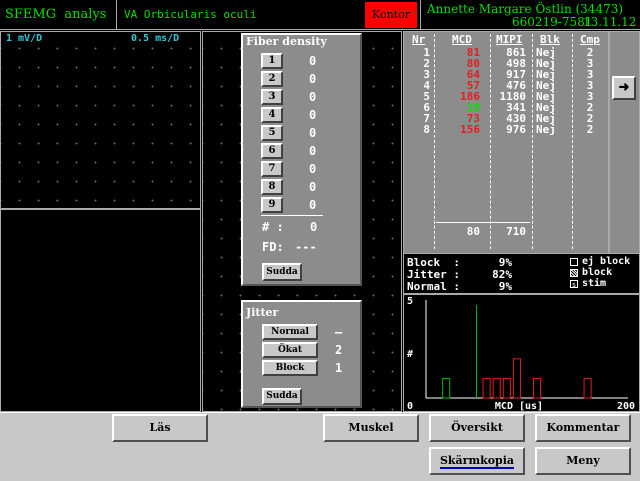 This screenshot has height=481, width=640. Describe the element at coordinates (313, 79) in the screenshot. I see `fd-value-2: 0` at that location.